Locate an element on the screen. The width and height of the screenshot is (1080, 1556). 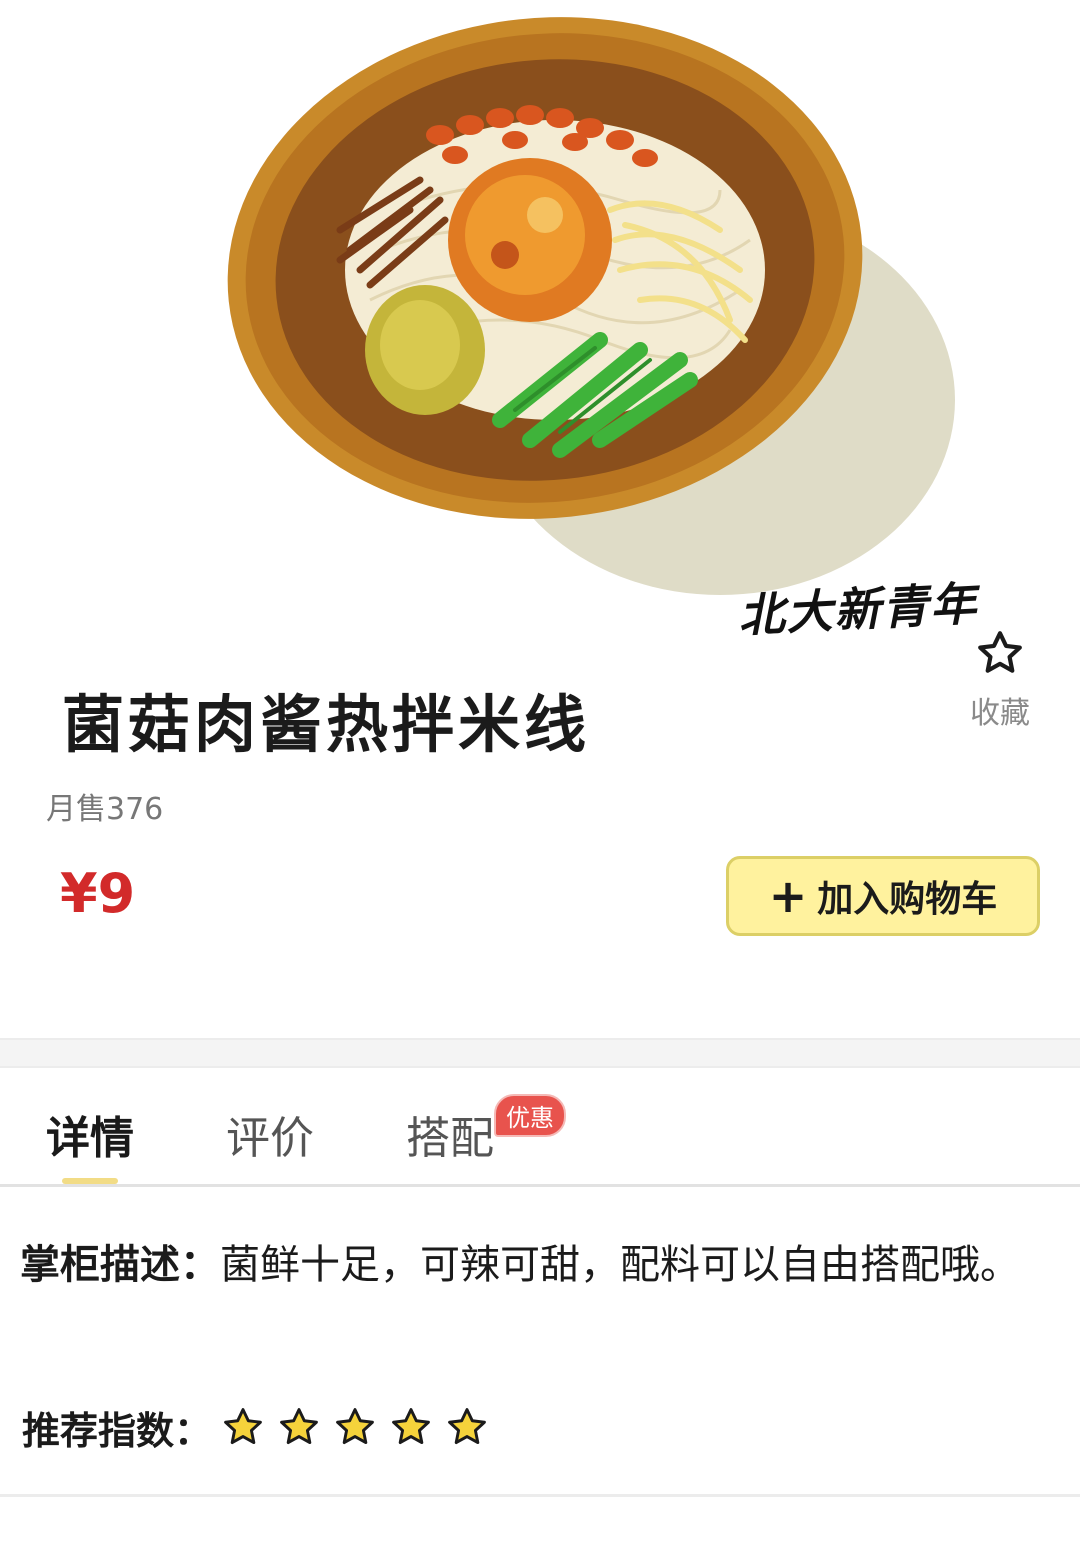
rating-label: 推荐指数： is located at coordinates (117, 1430).